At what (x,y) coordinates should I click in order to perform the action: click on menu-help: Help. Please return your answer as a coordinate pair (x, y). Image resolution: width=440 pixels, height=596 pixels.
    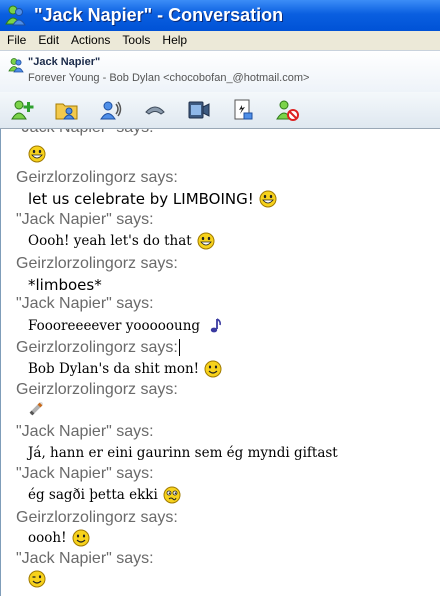
    Looking at the image, I should click on (174, 40).